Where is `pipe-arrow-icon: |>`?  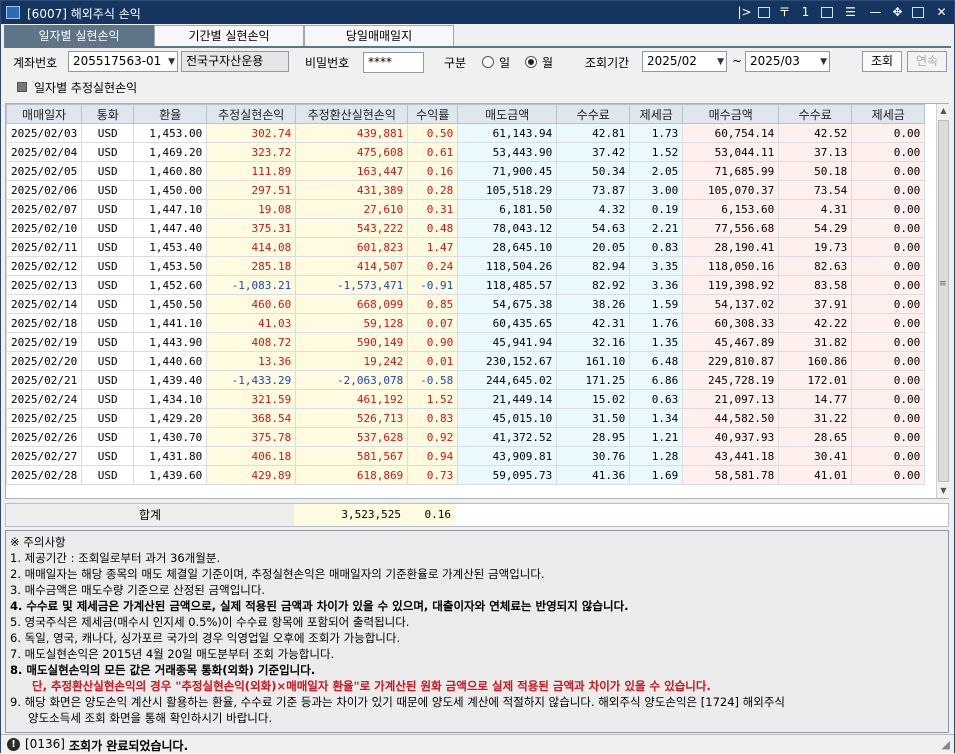
pipe-arrow-icon: |> is located at coordinates (744, 12).